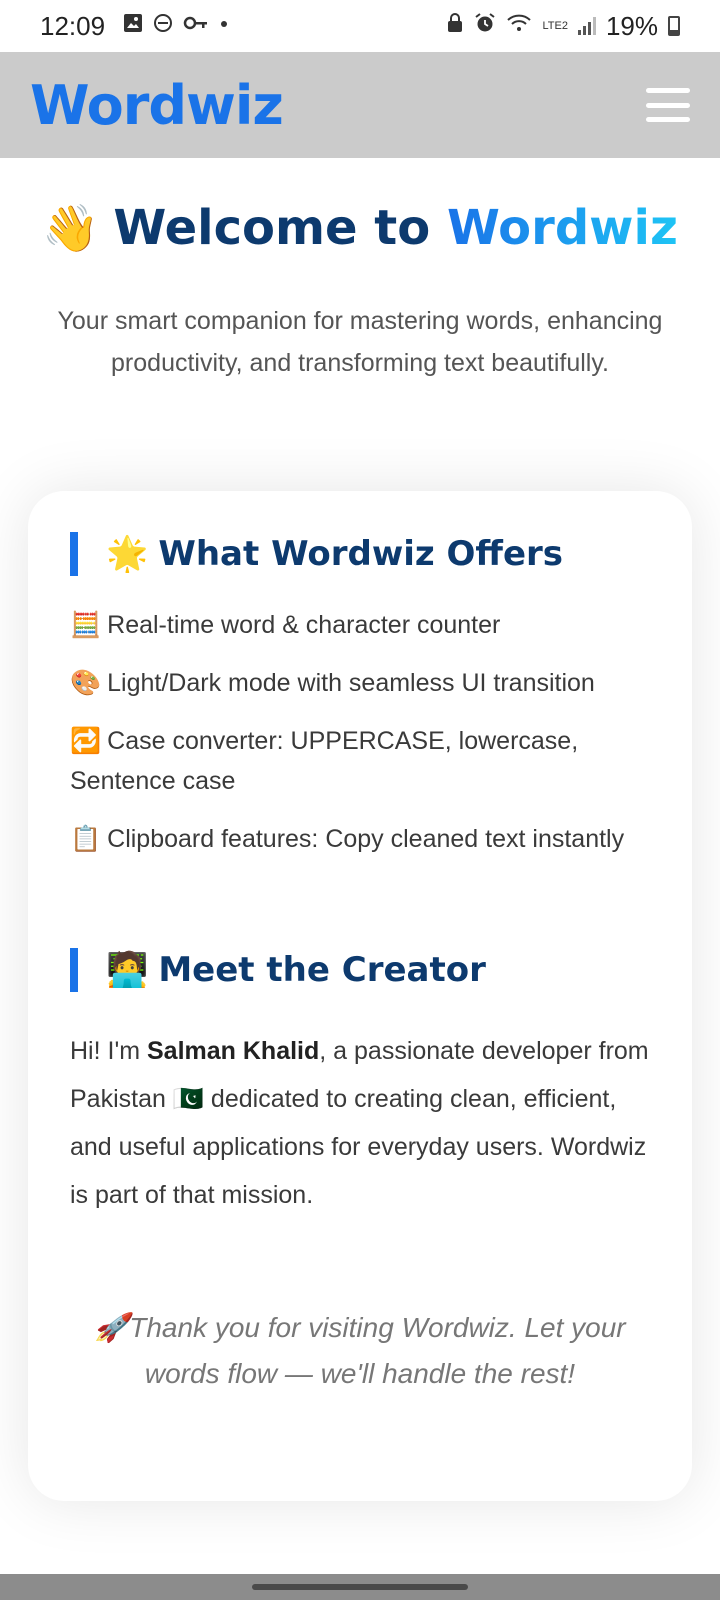 This screenshot has width=720, height=1600. Describe the element at coordinates (280, 228) in the screenshot. I see `title-prefix: Welcome to` at that location.